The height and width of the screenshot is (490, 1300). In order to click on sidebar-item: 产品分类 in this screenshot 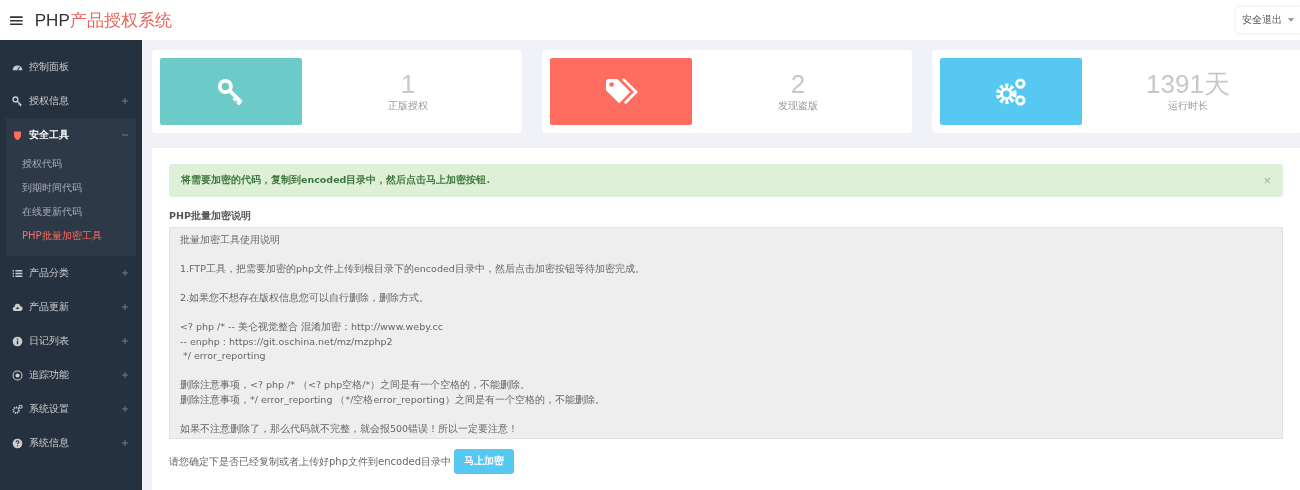, I will do `click(71, 273)`.